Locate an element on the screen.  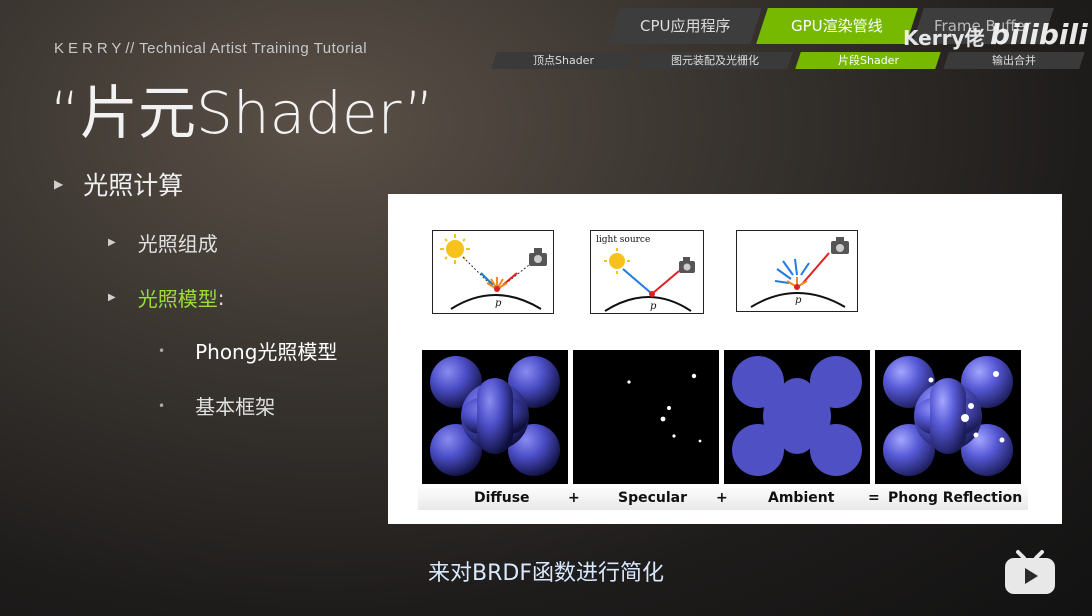
tutorial-name: Technical Artist Training Tutorial is located at coordinates (253, 48).